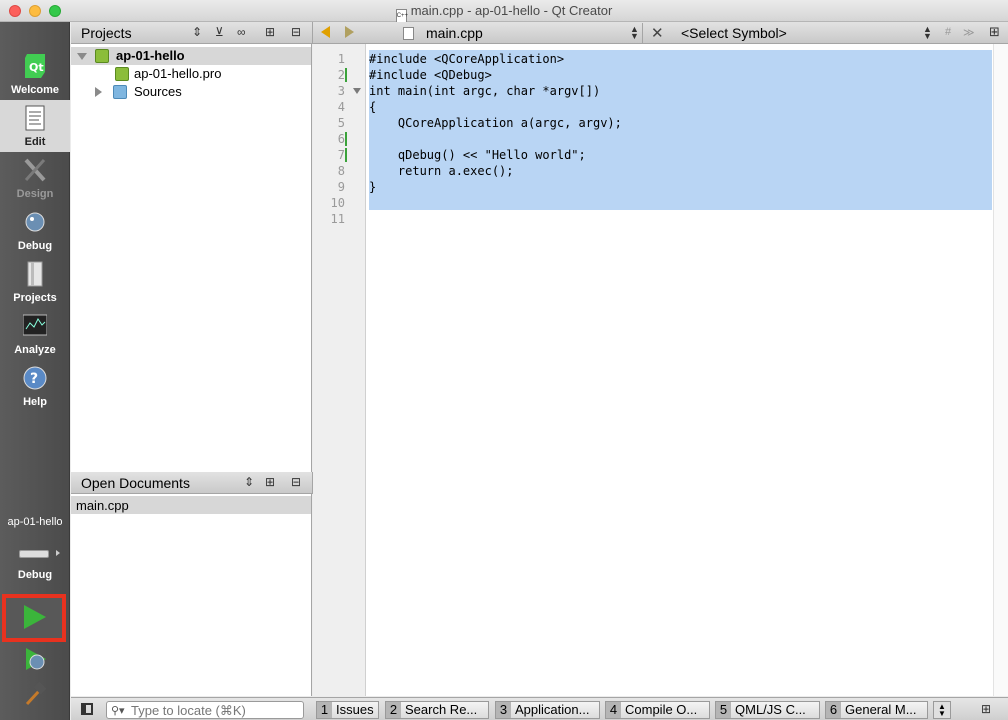  I want to click on mode-design: Design, so click(35, 178).